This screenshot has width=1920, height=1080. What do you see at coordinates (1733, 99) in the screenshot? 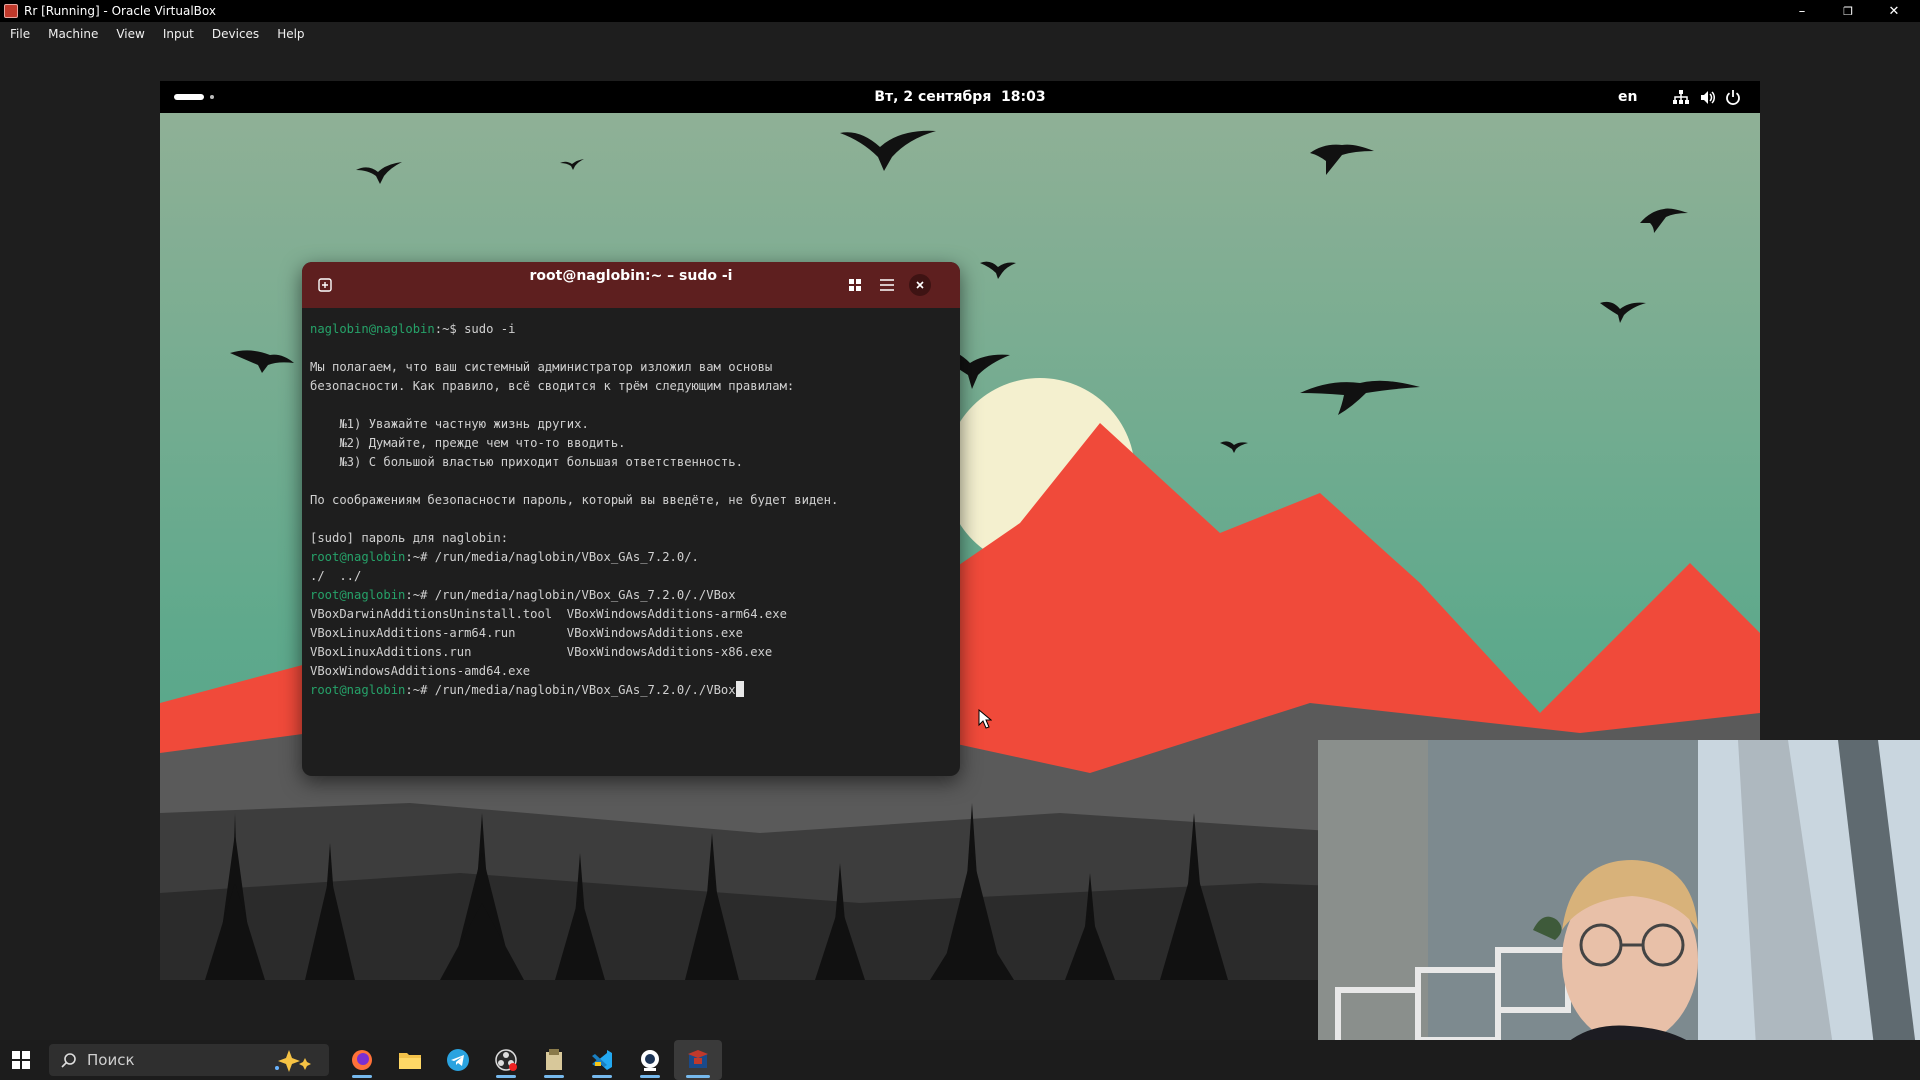
I see `power-icon` at bounding box center [1733, 99].